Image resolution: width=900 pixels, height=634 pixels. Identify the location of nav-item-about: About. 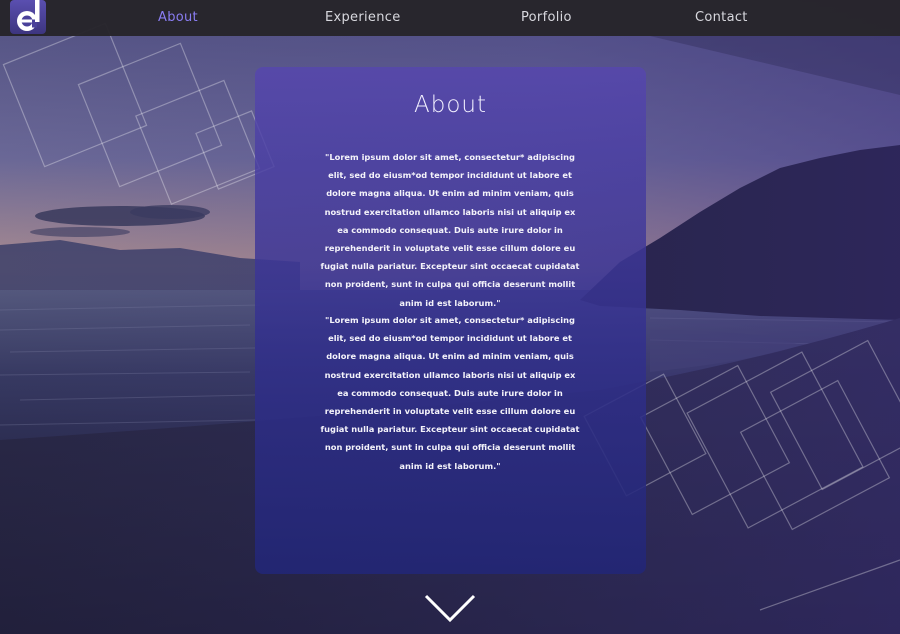
(178, 18).